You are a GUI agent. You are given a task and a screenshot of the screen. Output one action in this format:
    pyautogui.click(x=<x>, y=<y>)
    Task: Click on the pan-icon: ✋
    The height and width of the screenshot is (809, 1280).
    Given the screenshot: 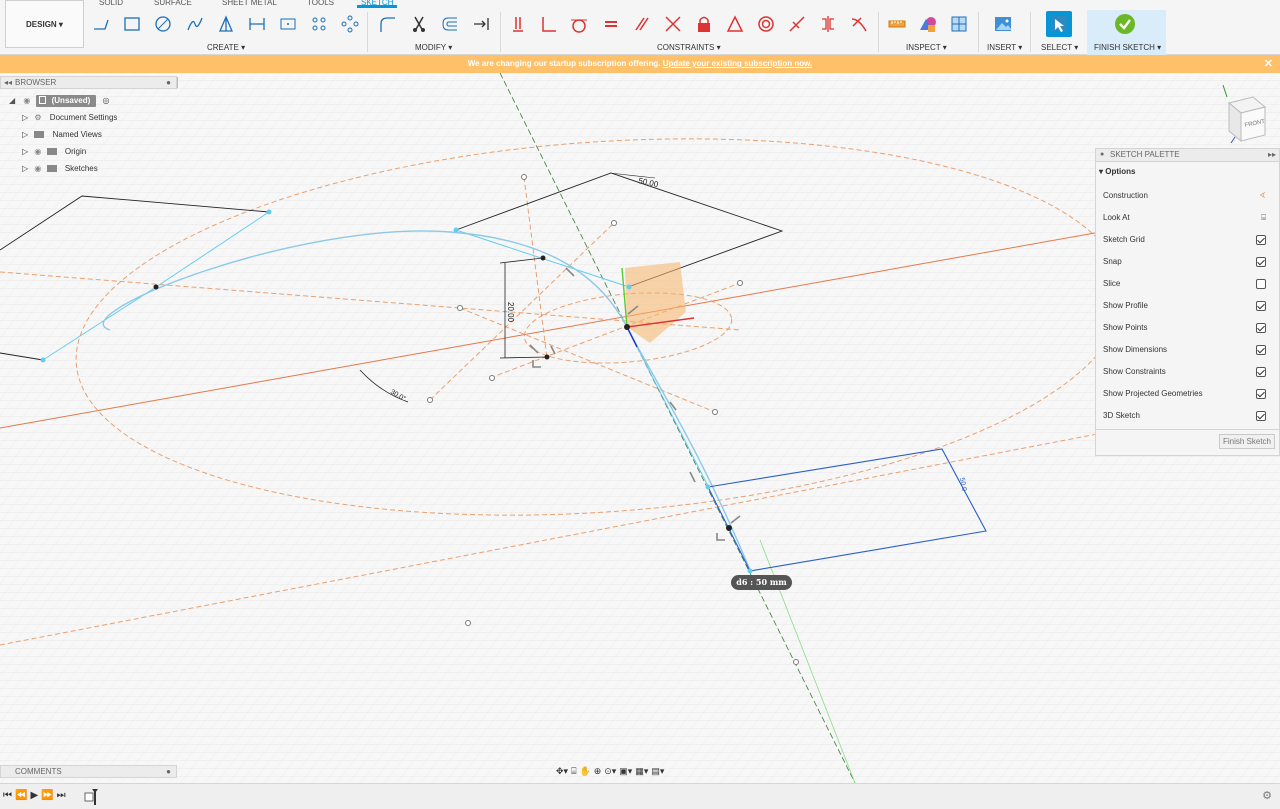 What is the action you would take?
    pyautogui.click(x=584, y=771)
    